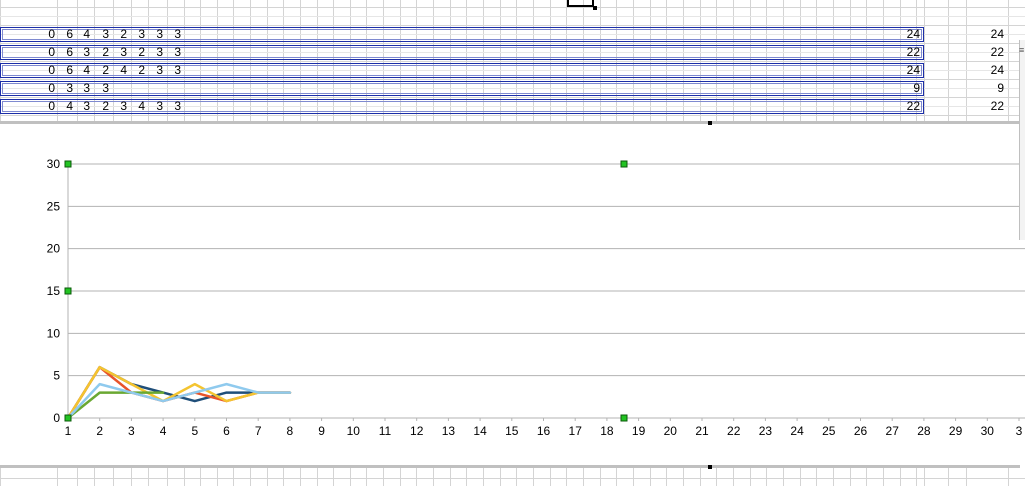  I want to click on x-tick-label: 13, so click(449, 431).